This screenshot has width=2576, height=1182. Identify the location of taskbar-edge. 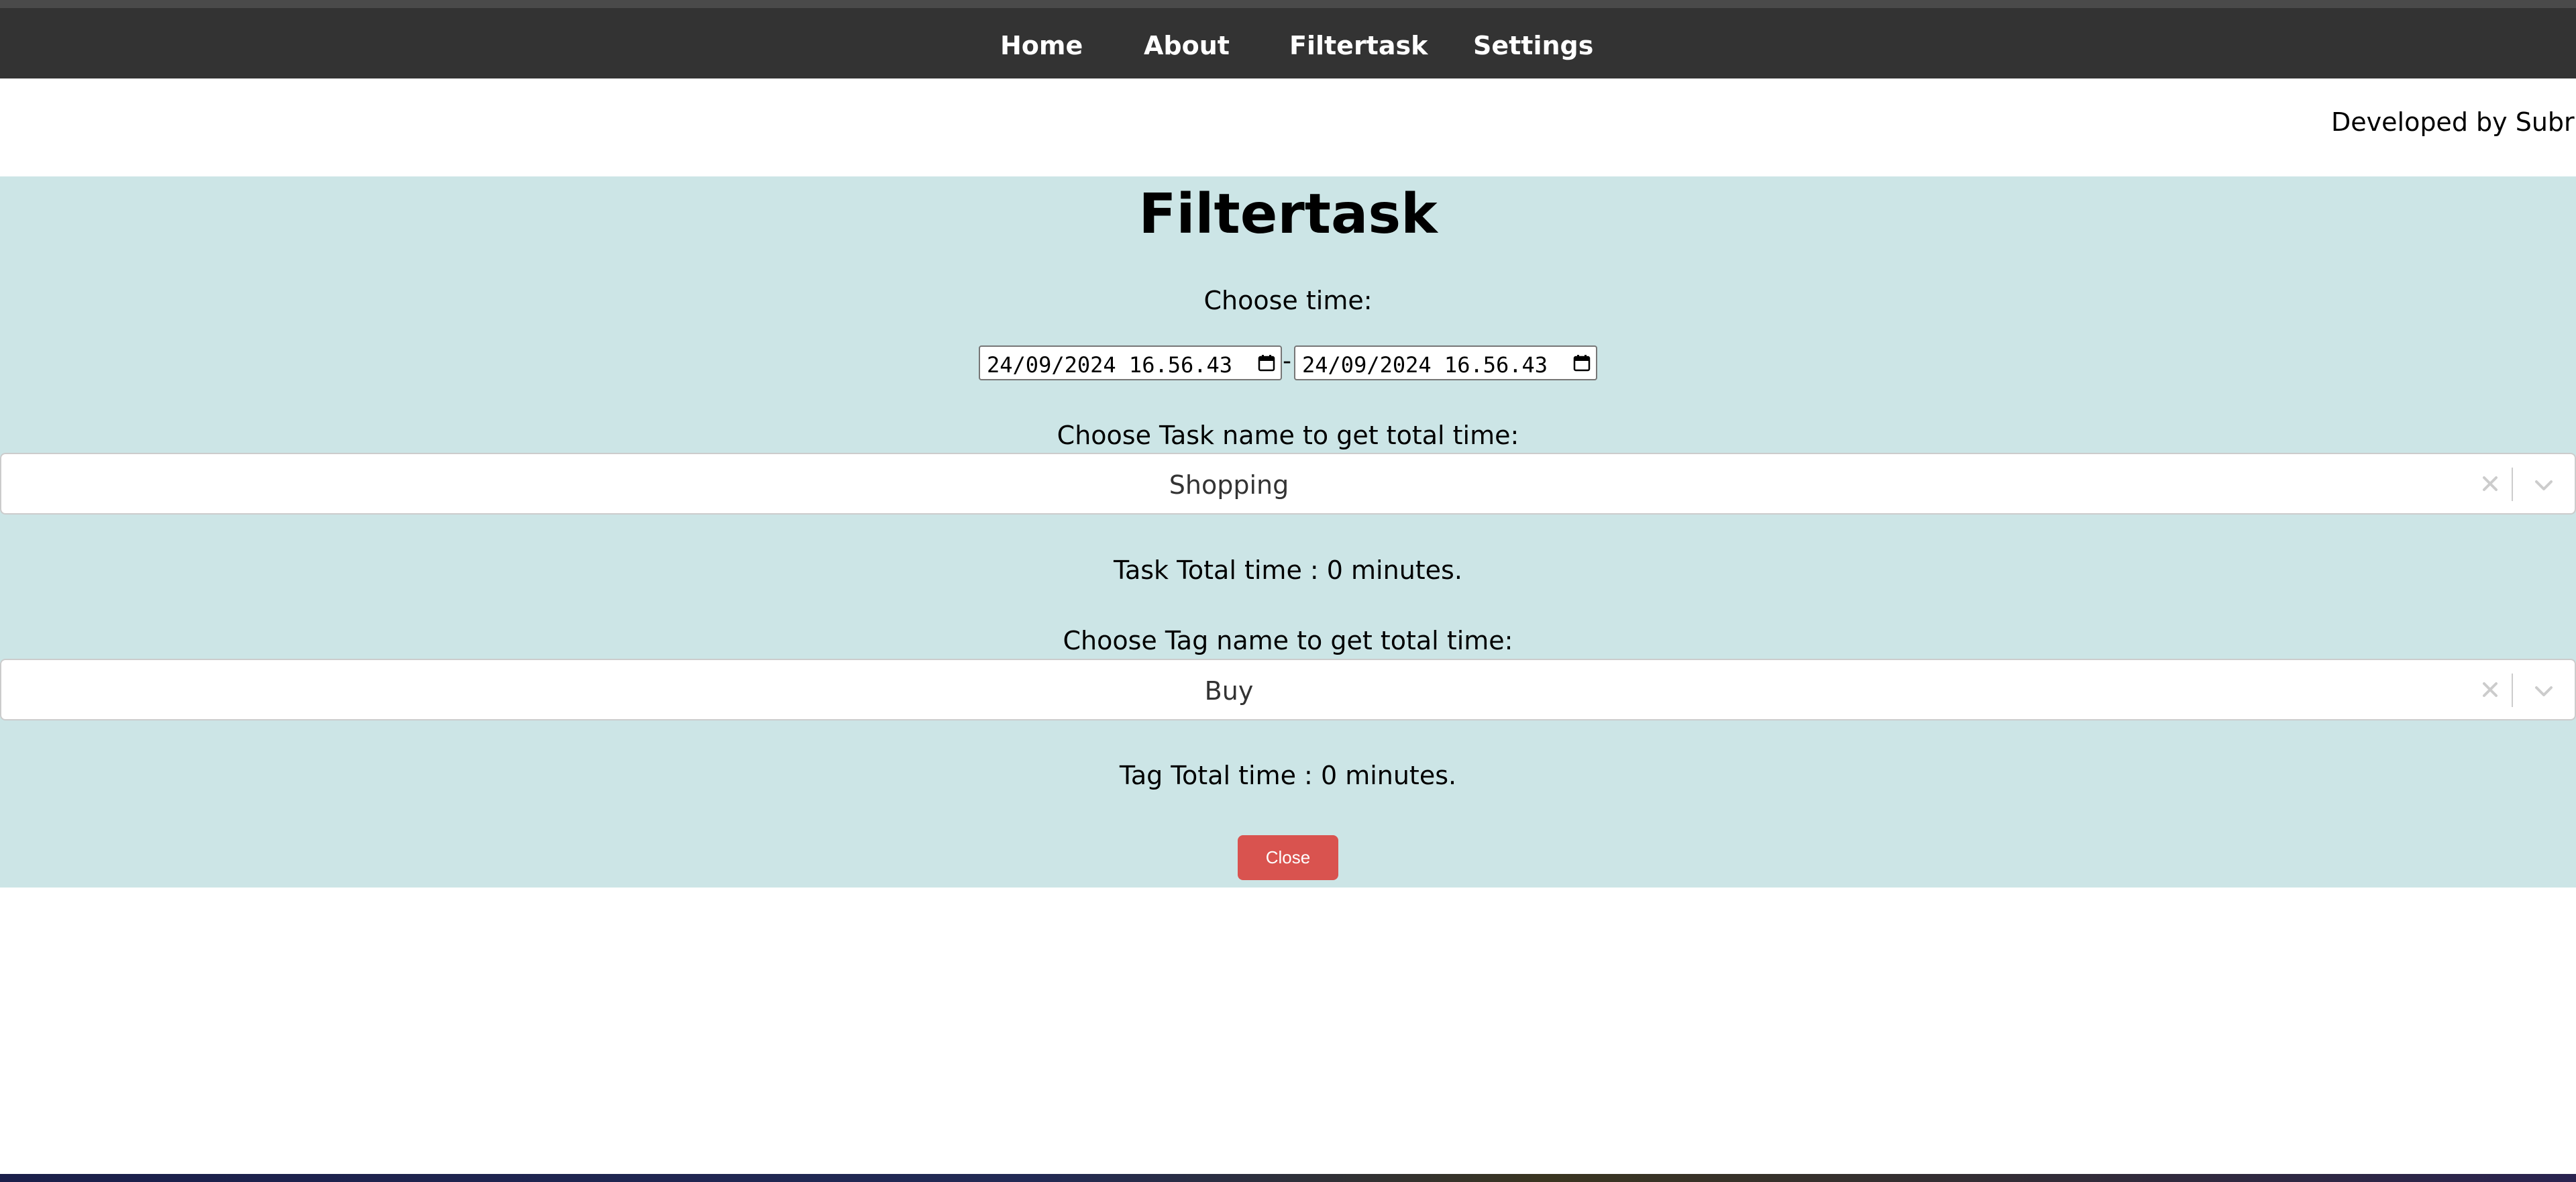
(1288, 1178).